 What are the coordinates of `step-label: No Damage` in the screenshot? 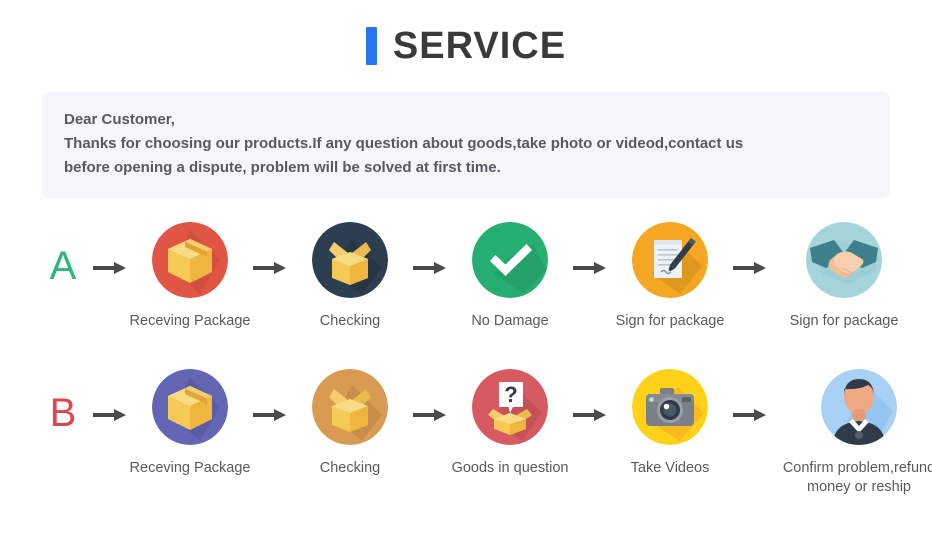 It's located at (510, 321).